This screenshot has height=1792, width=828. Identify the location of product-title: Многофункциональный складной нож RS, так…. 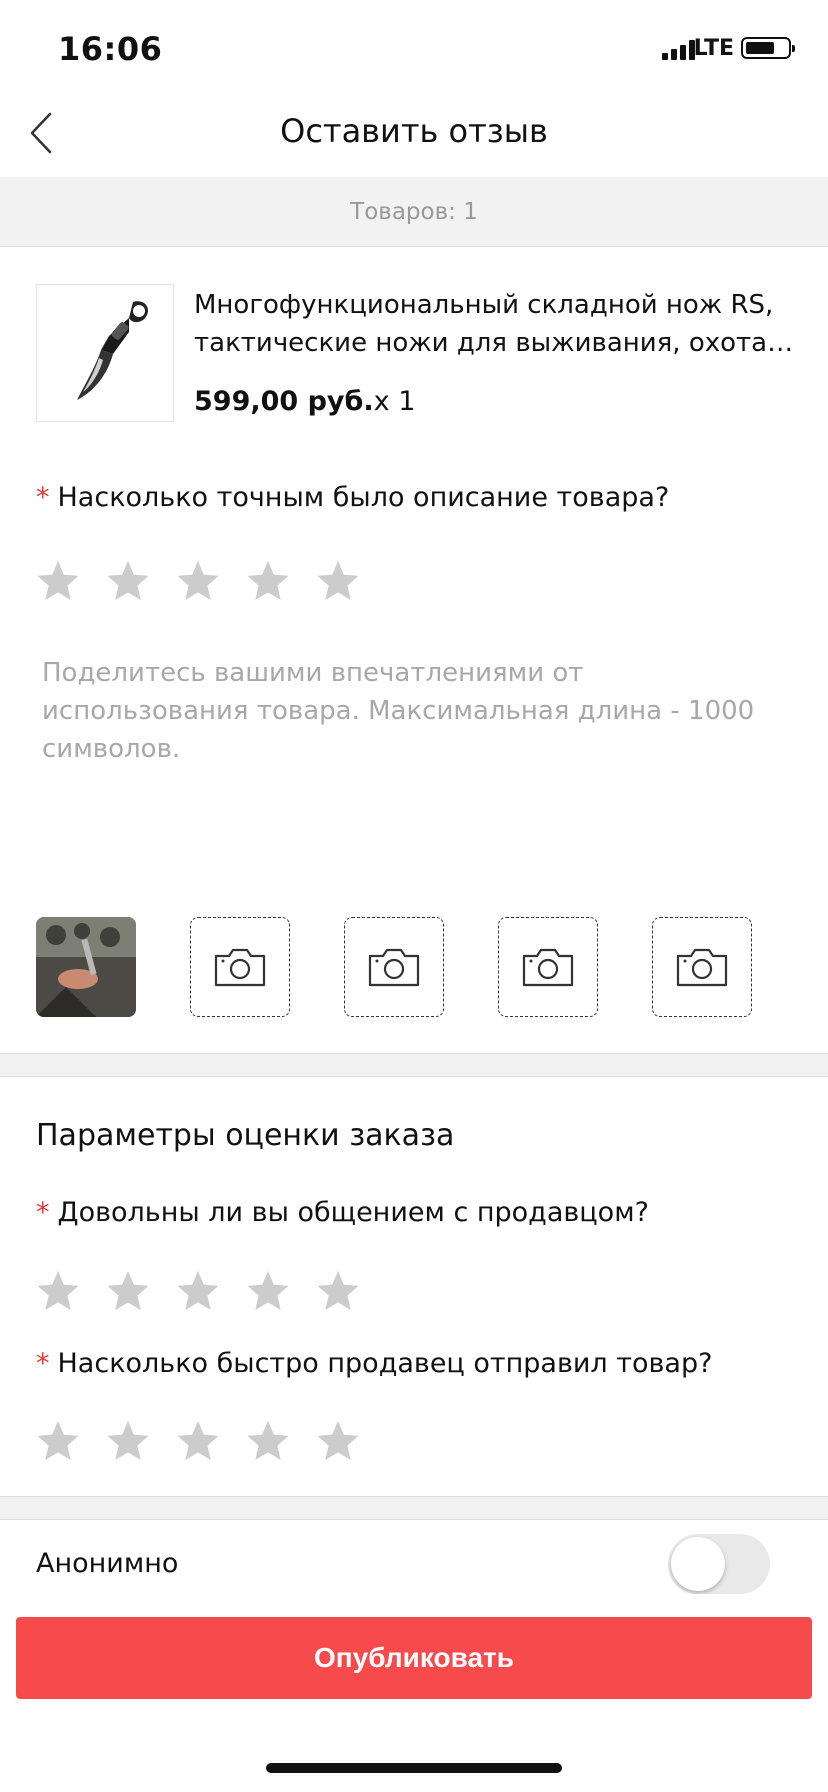
(494, 324).